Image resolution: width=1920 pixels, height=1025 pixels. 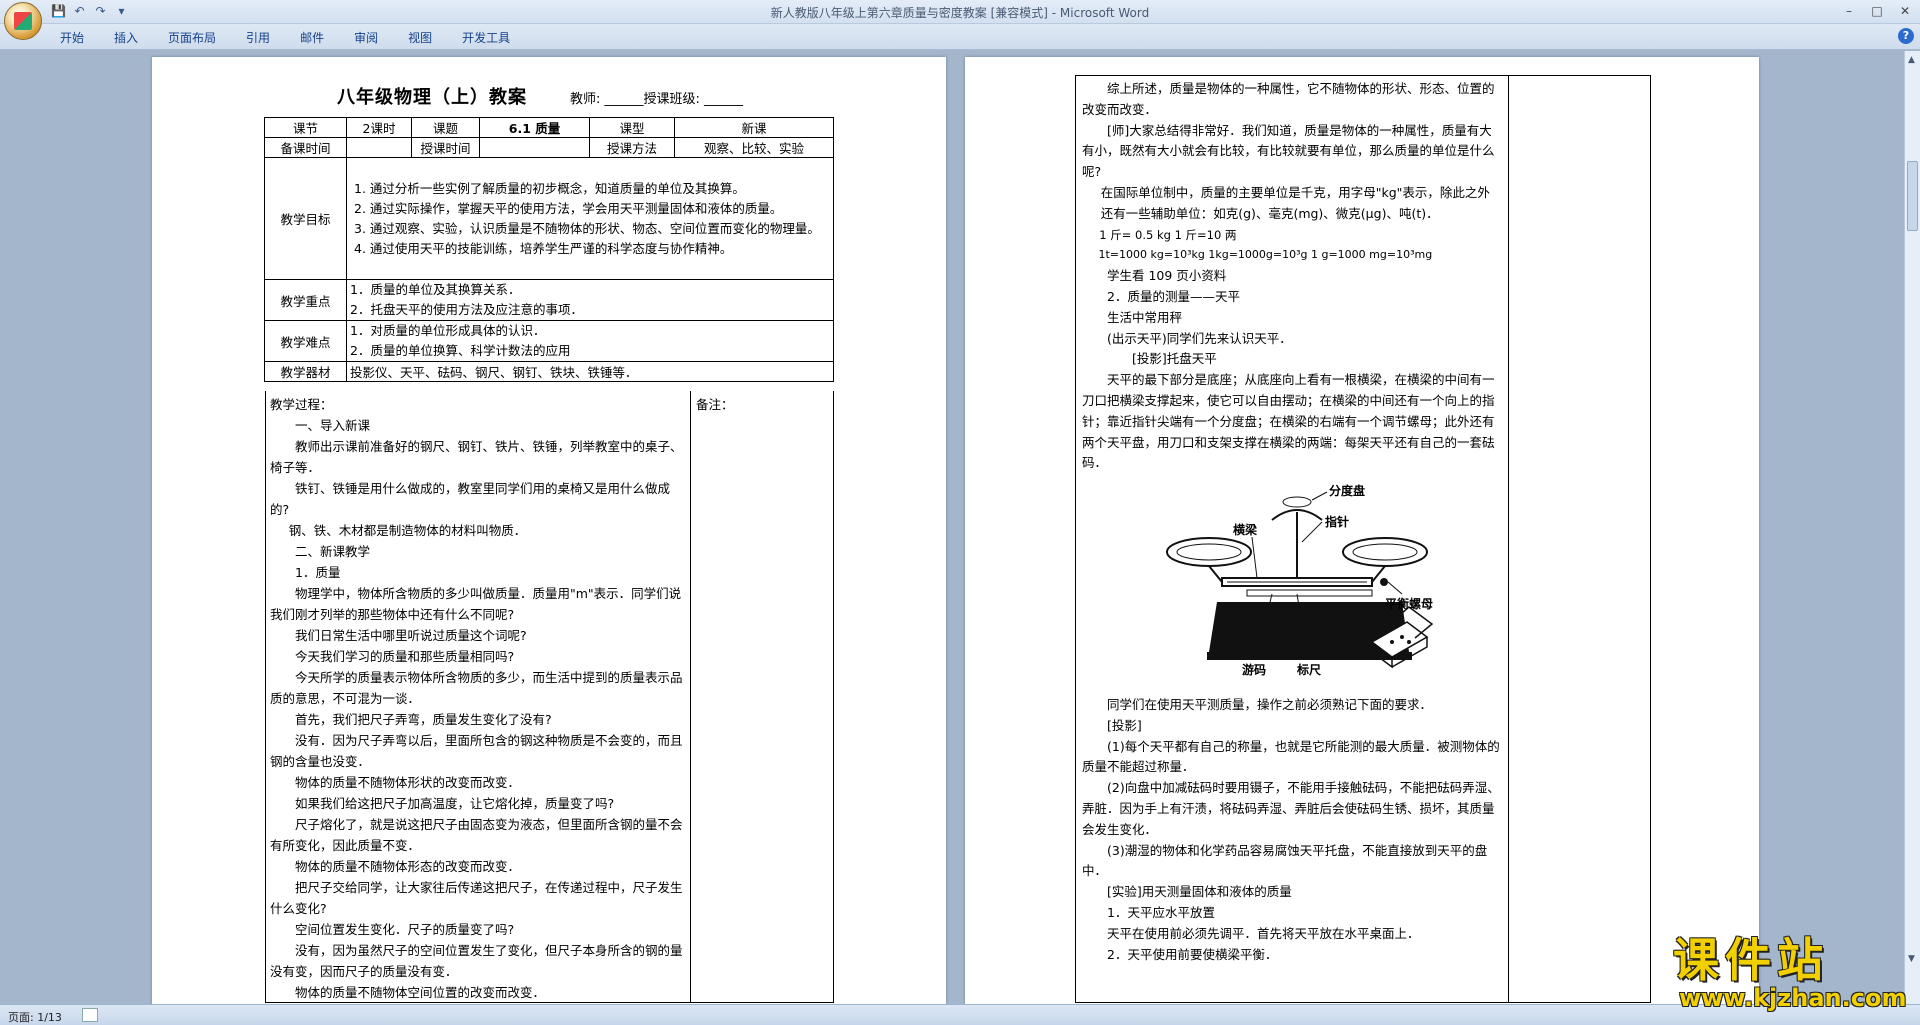 What do you see at coordinates (35, 1017) in the screenshot?
I see `page-count: 页面: 1/13` at bounding box center [35, 1017].